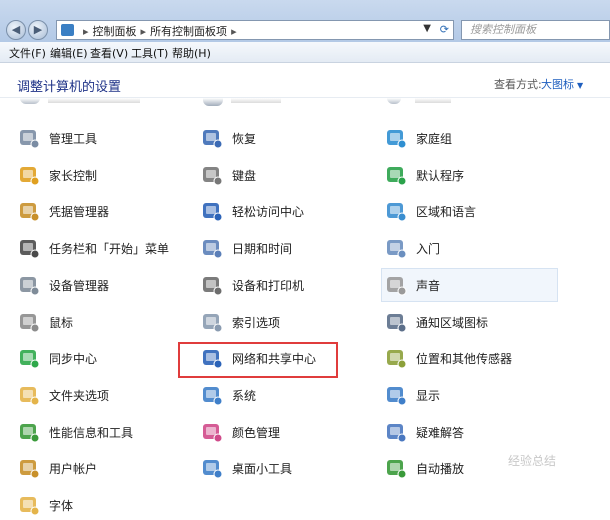 This screenshot has width=610, height=520. I want to click on chevron-down-icon: ▼, so click(580, 85).